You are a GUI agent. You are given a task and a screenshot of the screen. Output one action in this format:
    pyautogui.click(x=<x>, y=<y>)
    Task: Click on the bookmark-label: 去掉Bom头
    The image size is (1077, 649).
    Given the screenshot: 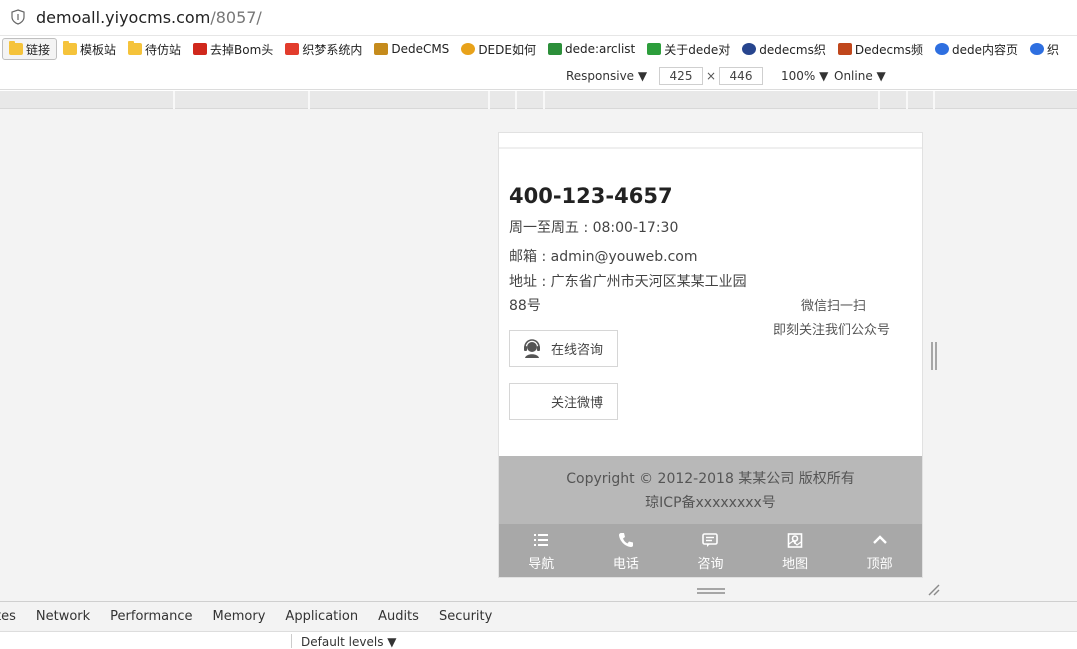 What is the action you would take?
    pyautogui.click(x=242, y=49)
    